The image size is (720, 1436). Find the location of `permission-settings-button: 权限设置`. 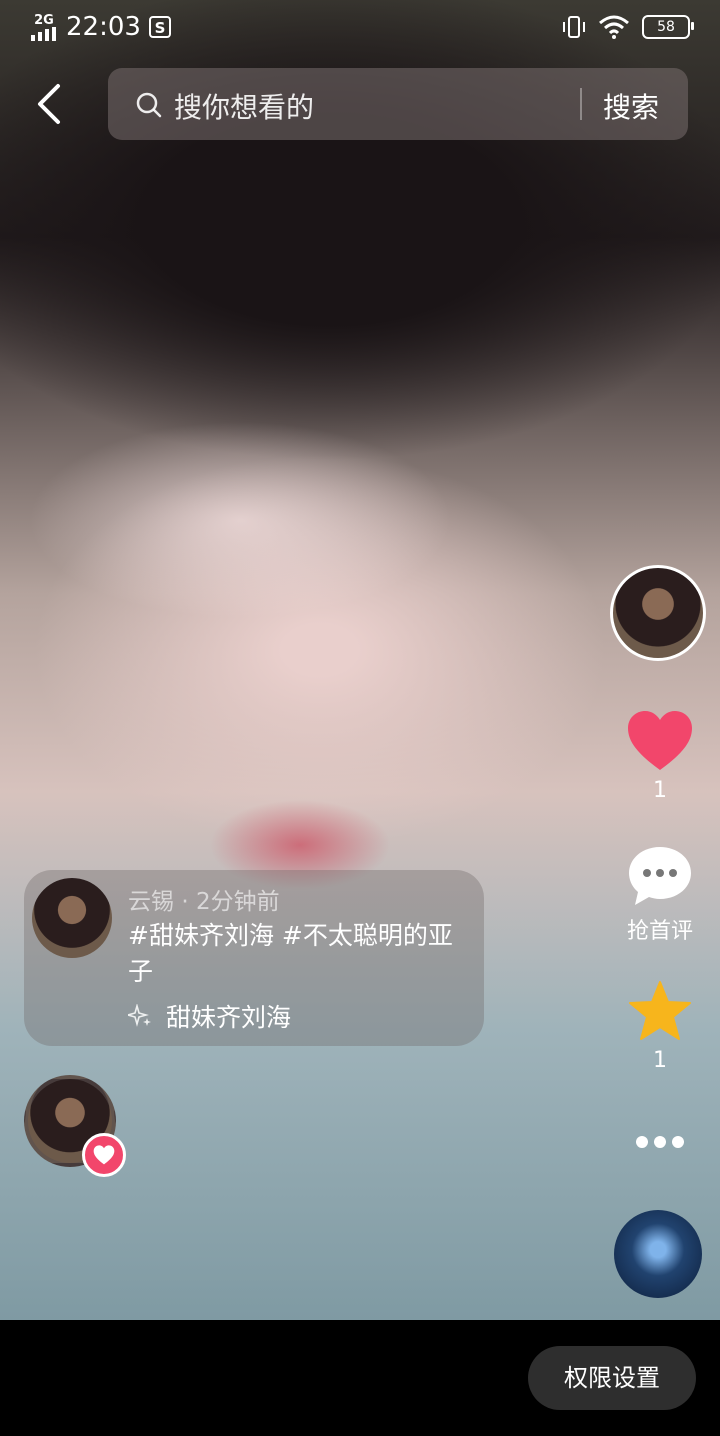

permission-settings-button: 权限设置 is located at coordinates (612, 1378).